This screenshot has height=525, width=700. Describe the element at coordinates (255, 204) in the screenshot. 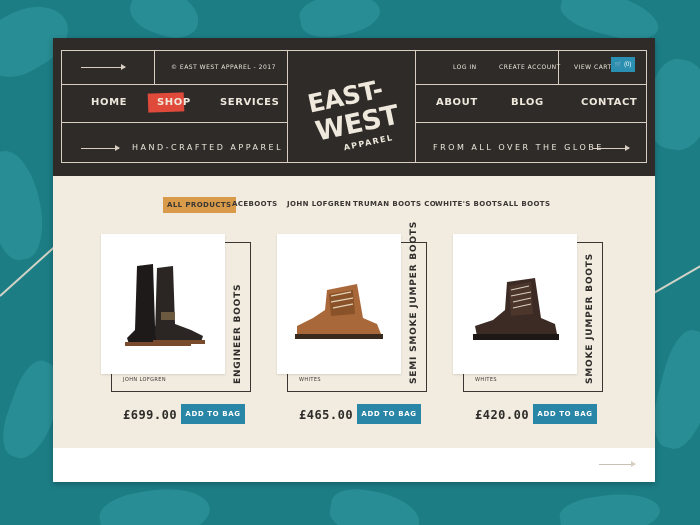

I see `filter-aceboots: ACEBOOTS` at that location.